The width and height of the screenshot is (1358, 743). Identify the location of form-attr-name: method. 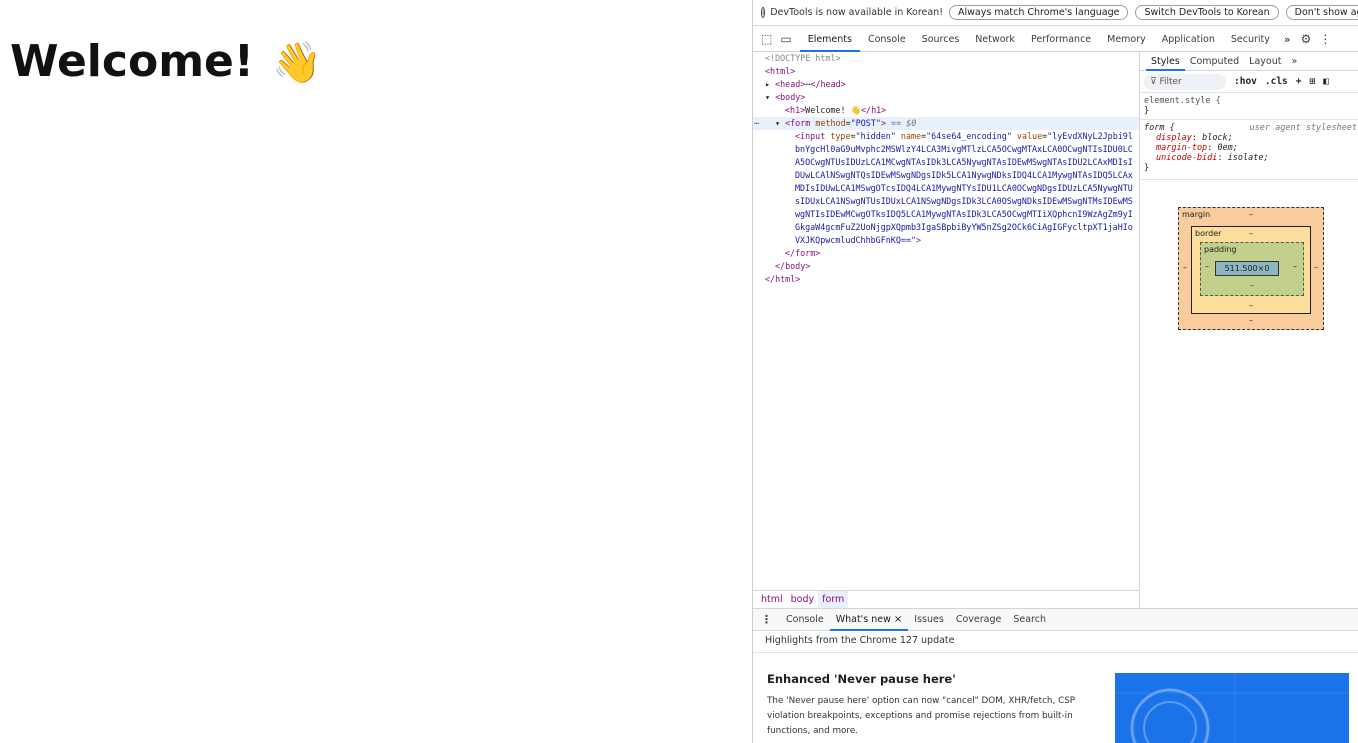
(830, 123).